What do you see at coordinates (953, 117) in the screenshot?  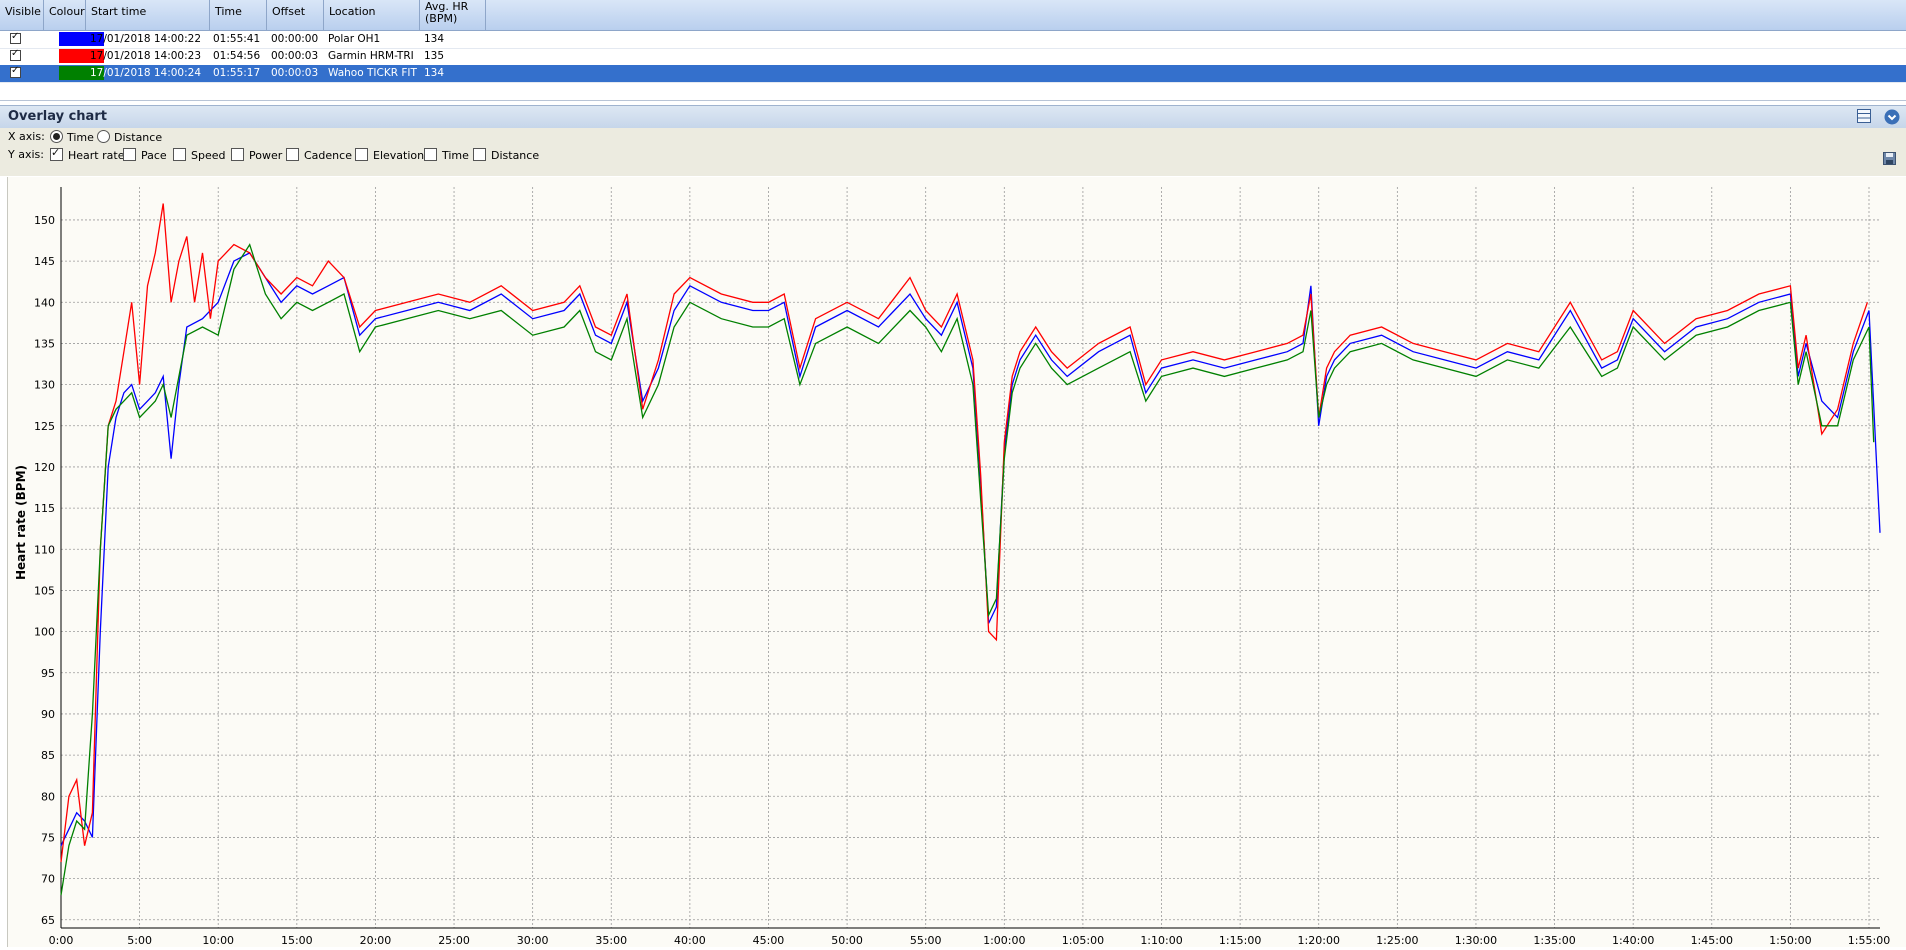 I see `overlay-chart-header: Overlay chart` at bounding box center [953, 117].